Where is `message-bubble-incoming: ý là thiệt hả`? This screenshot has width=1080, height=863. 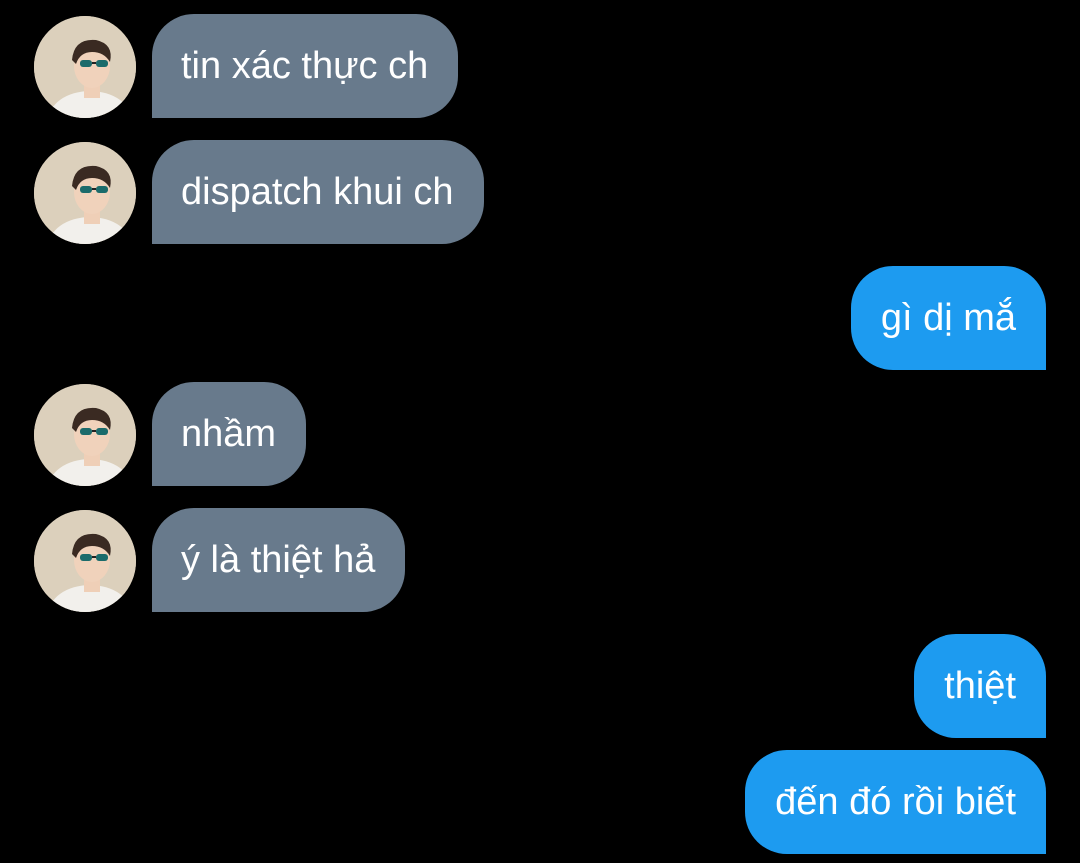 message-bubble-incoming: ý là thiệt hả is located at coordinates (279, 560).